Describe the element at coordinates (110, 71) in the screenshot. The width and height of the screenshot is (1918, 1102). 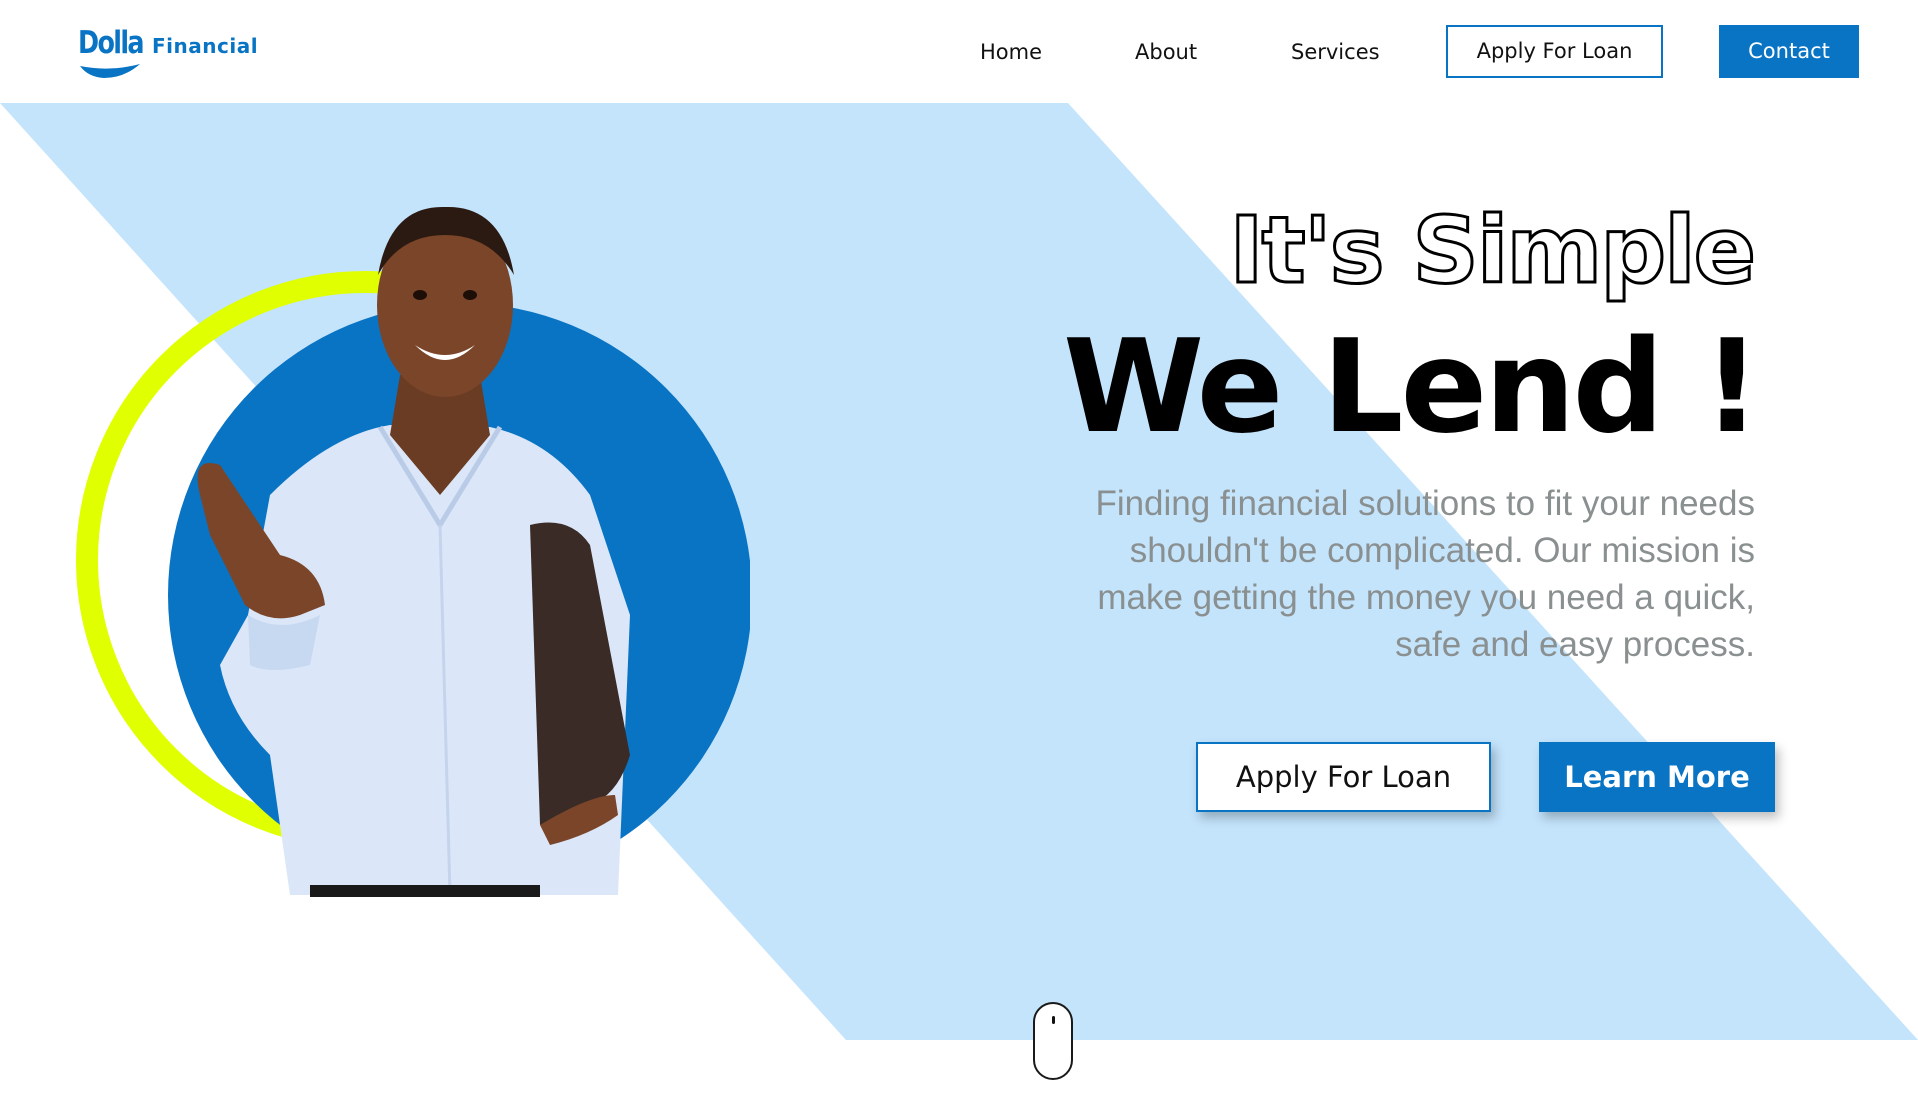
I see `dolla-logo-icon` at that location.